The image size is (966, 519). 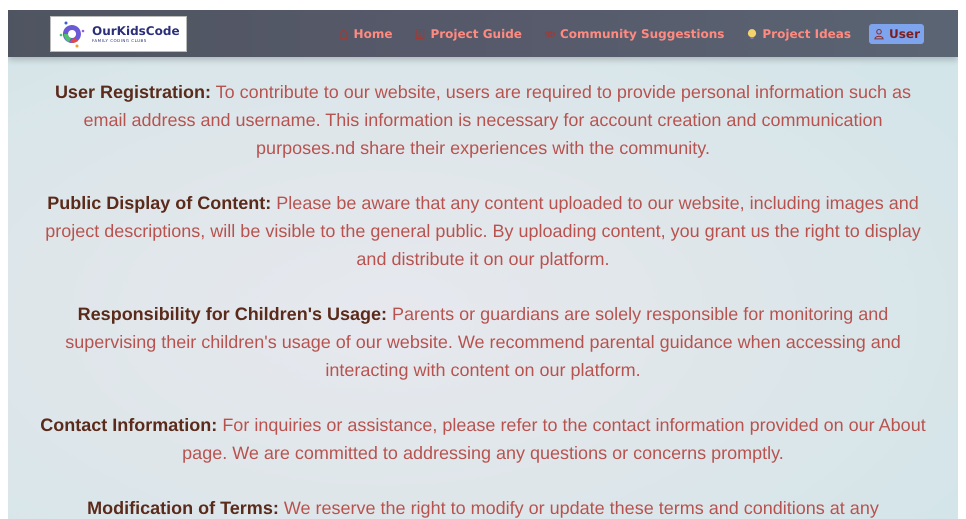 What do you see at coordinates (72, 34) in the screenshot?
I see `logo-mark-icon` at bounding box center [72, 34].